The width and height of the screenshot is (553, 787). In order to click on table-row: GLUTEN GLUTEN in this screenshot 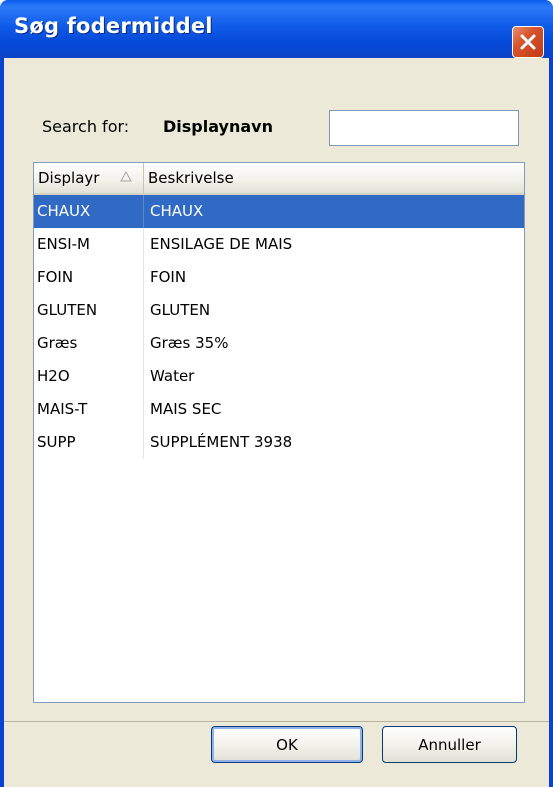, I will do `click(279, 310)`.